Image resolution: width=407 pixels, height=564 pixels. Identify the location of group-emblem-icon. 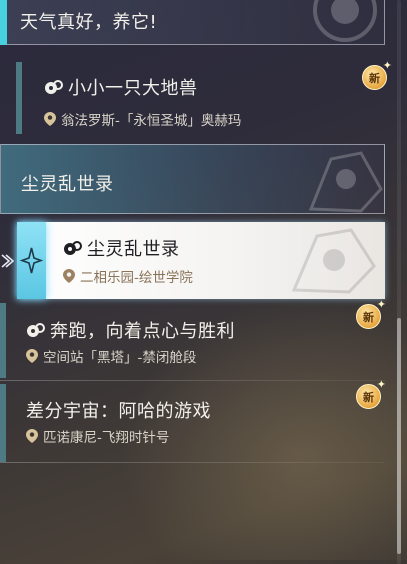
(345, 182).